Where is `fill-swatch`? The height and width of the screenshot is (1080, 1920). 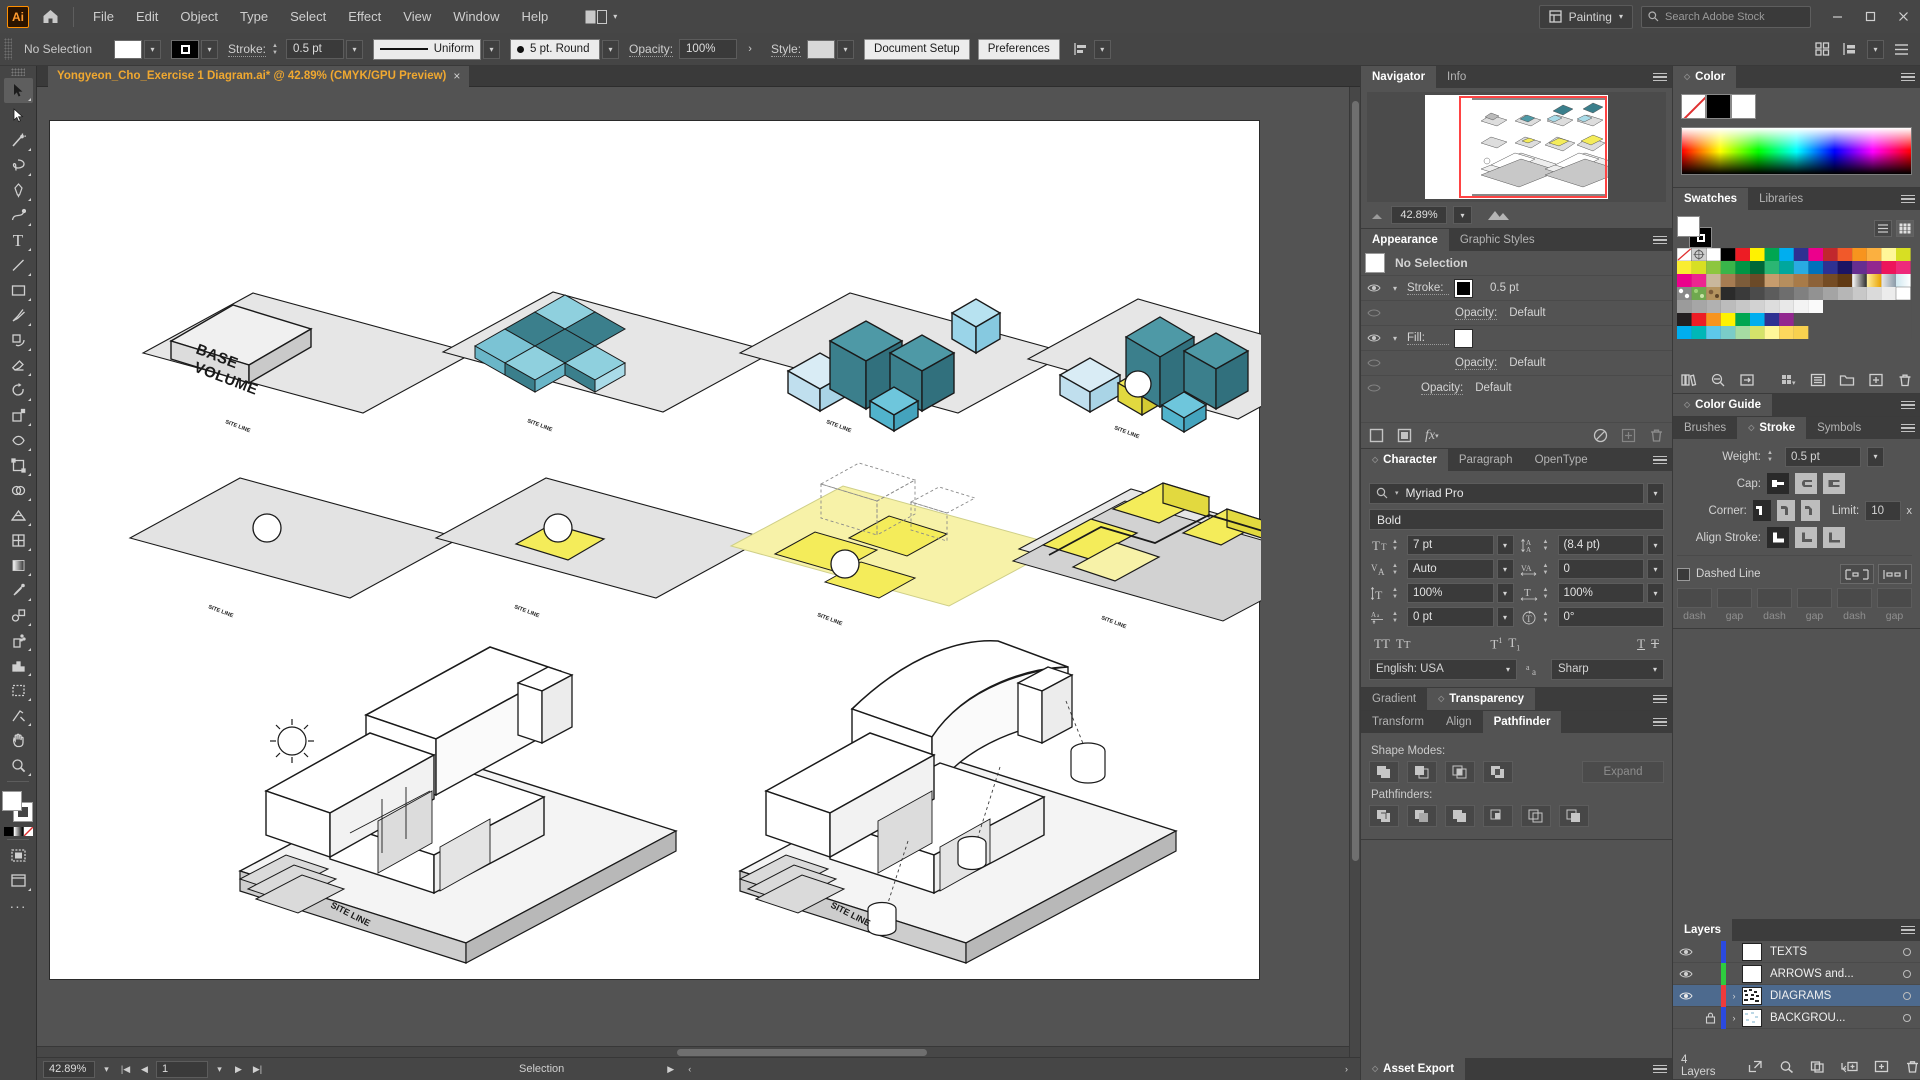
fill-swatch is located at coordinates (128, 49).